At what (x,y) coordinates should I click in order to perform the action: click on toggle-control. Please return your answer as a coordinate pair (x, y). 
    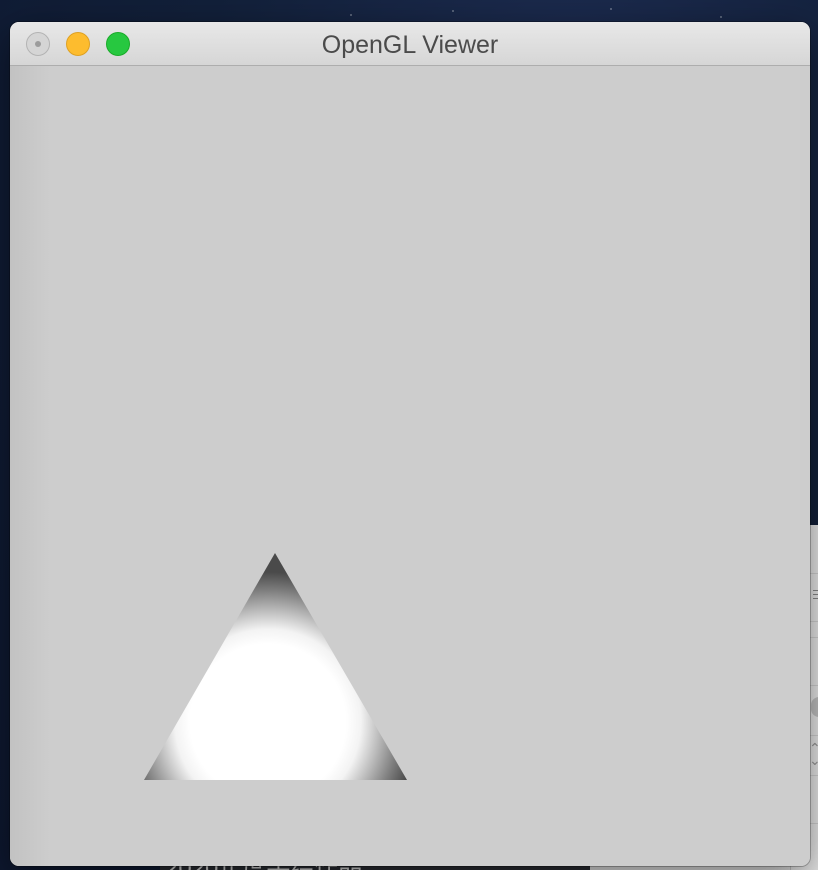
    Looking at the image, I should click on (814, 707).